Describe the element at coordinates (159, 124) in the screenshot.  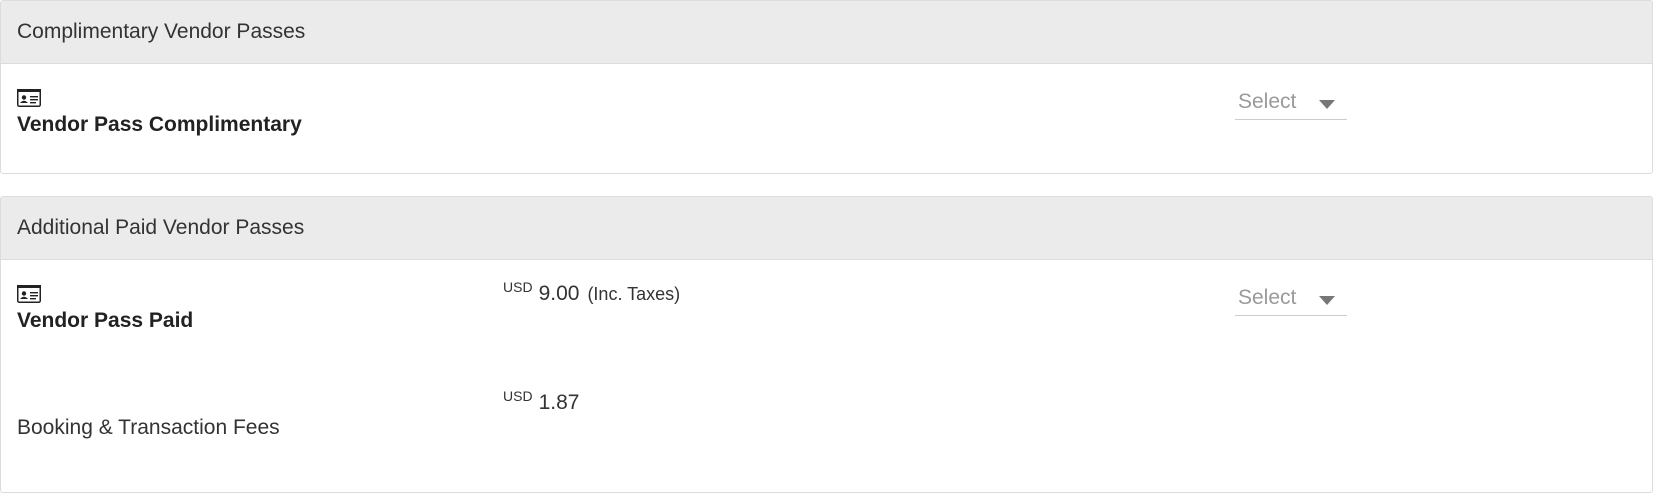
I see `ticket-name: Vendor Pass Complimentary` at that location.